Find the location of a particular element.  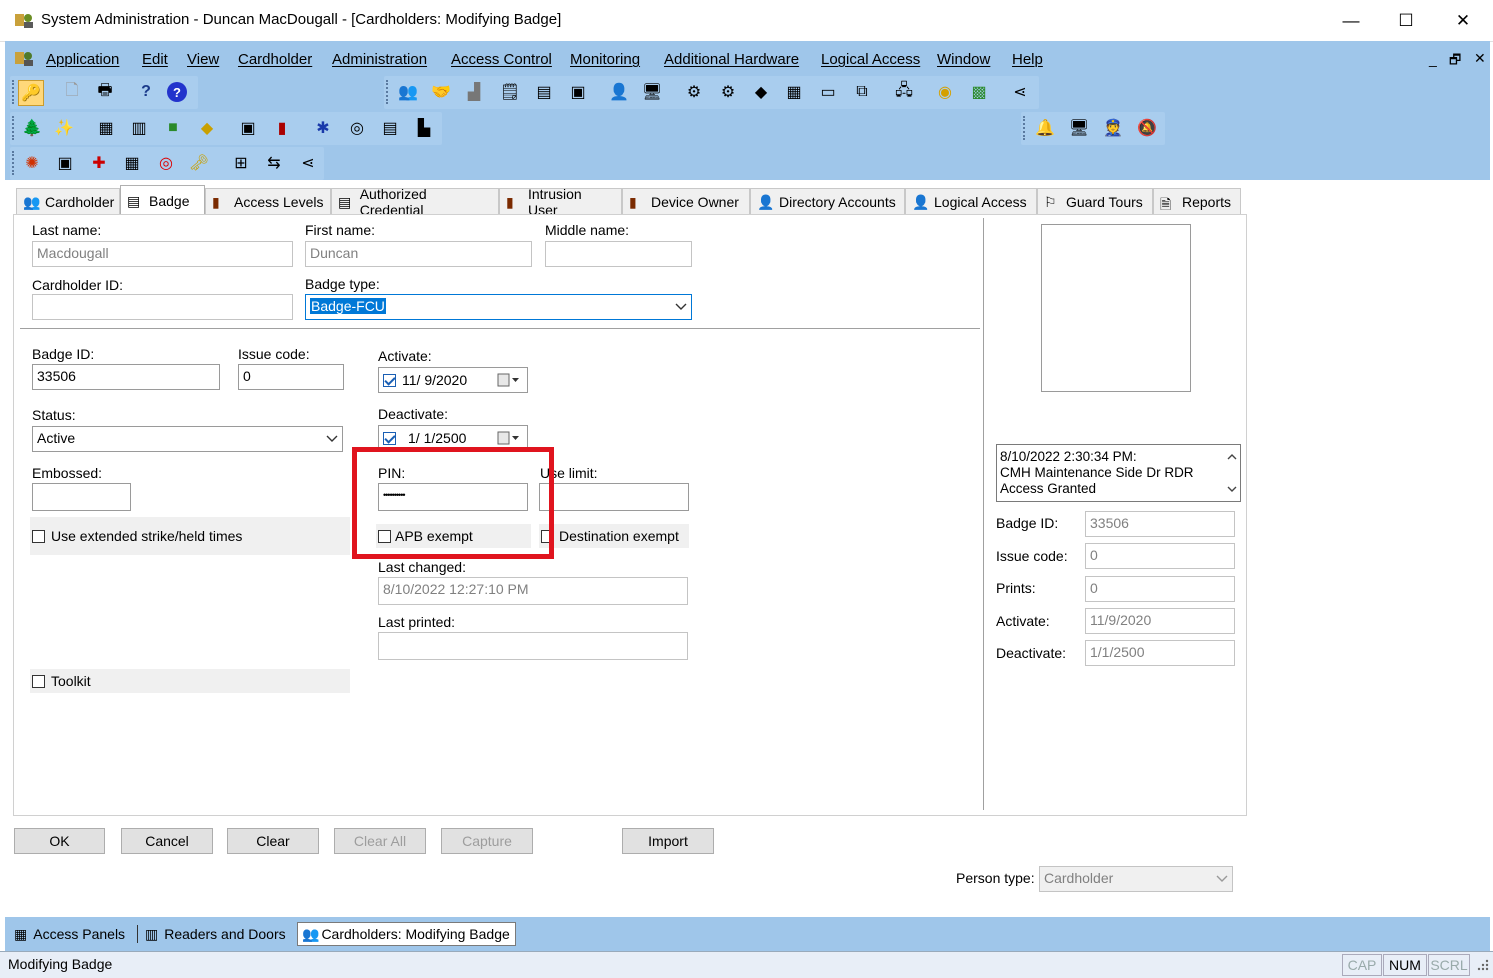

side-activate-field: 11/9/2020 is located at coordinates (1160, 621).